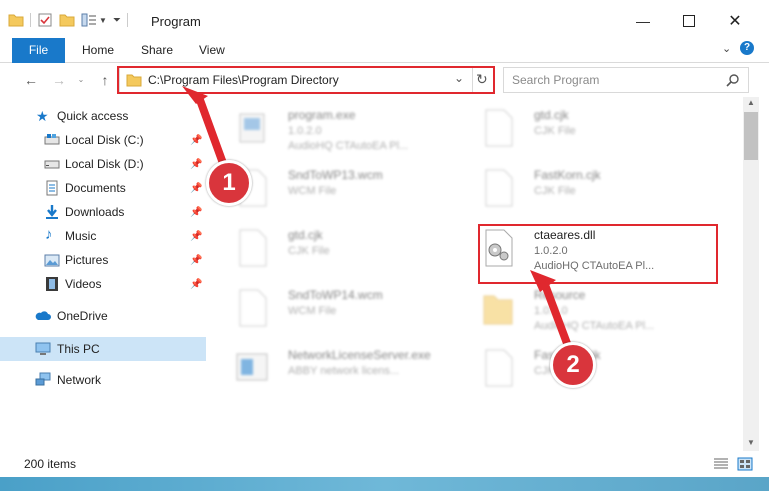  What do you see at coordinates (229, 183) in the screenshot?
I see `step-badge-1: 1` at bounding box center [229, 183].